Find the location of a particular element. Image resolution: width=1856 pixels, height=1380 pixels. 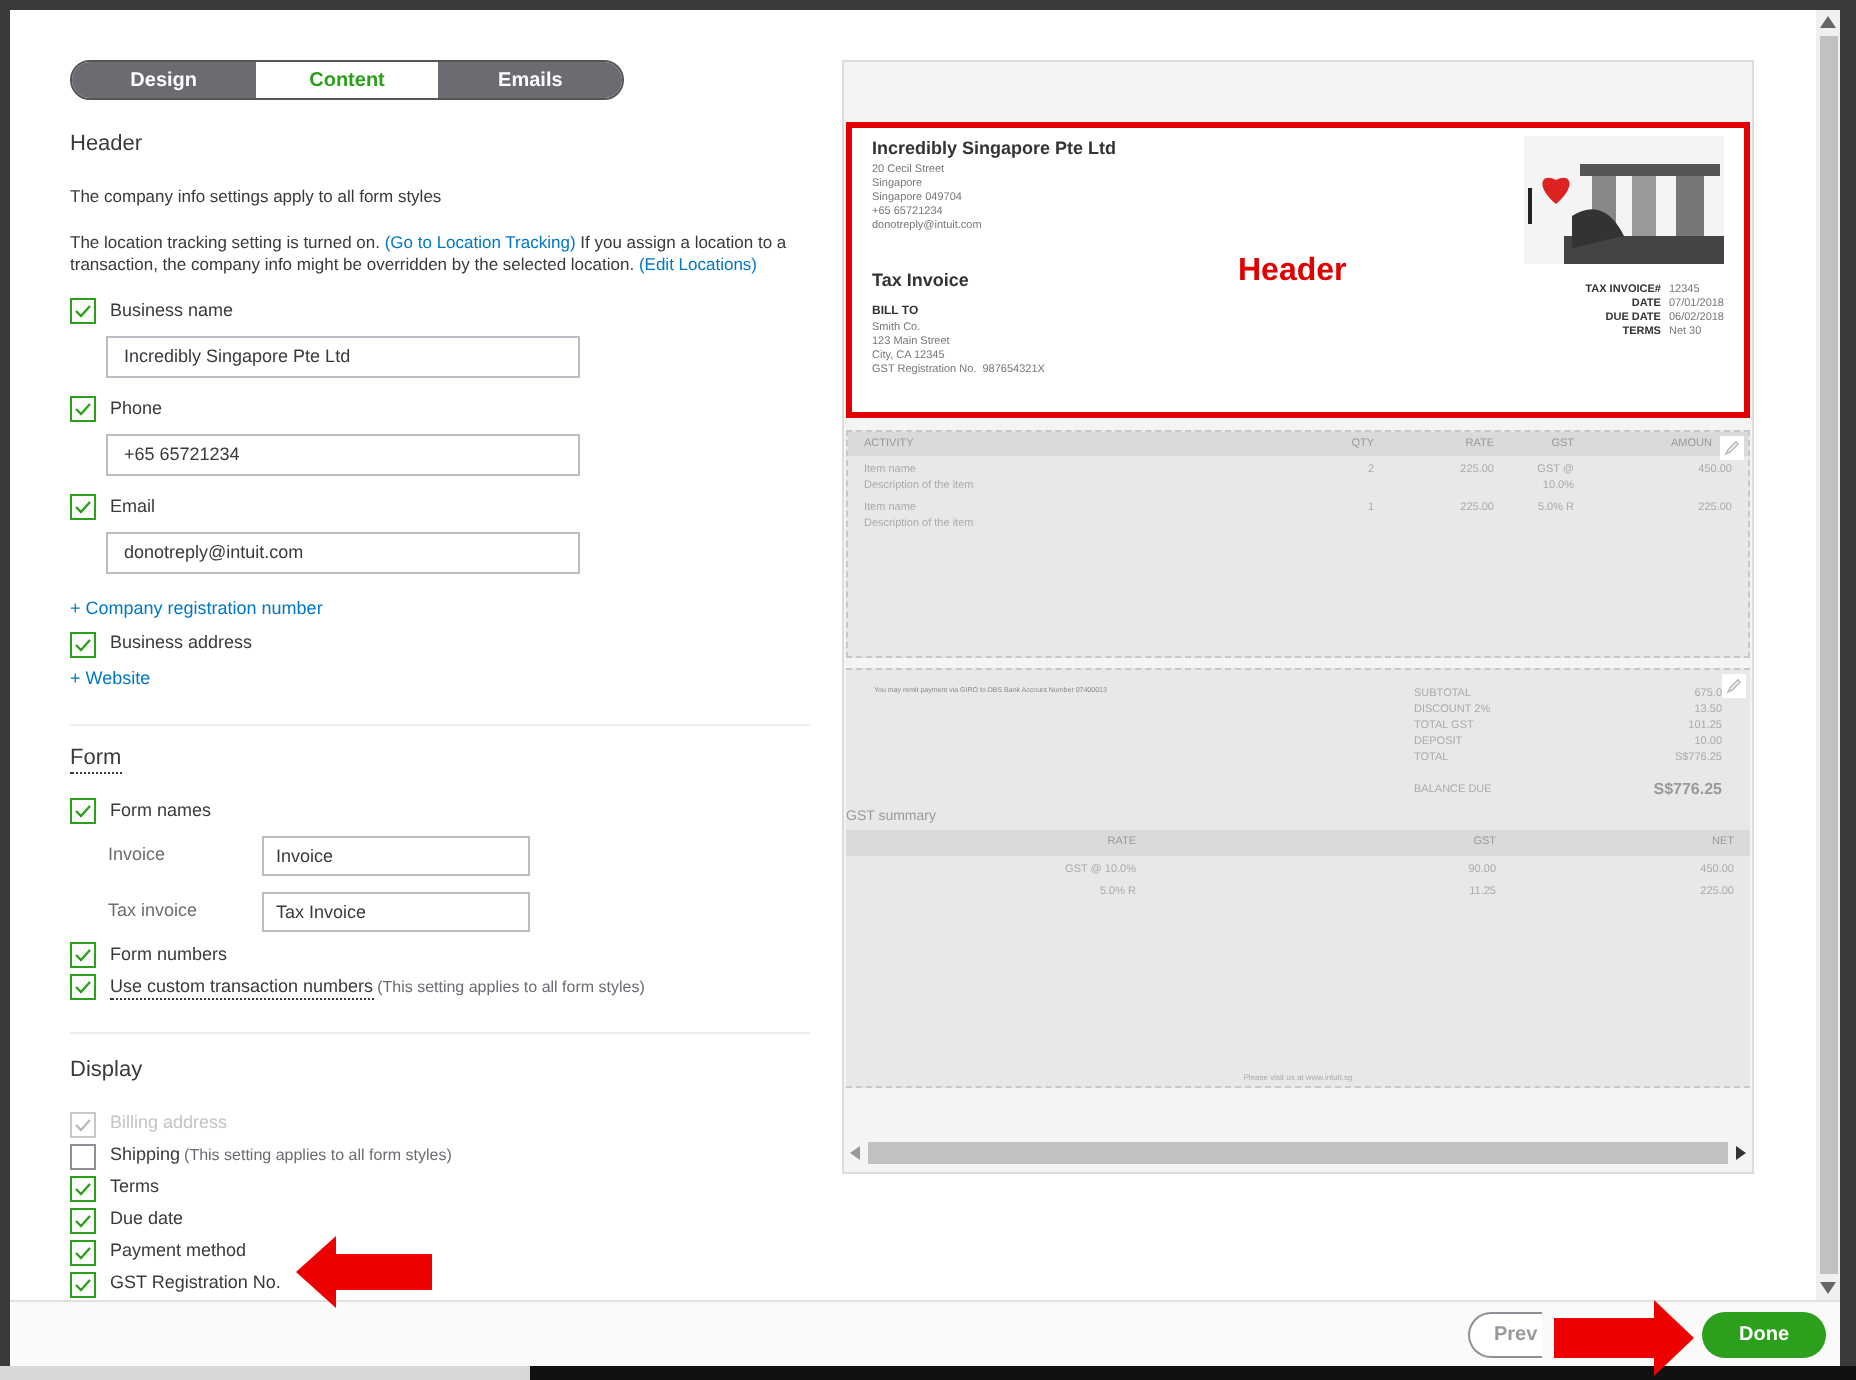

add-link: + Company registration number is located at coordinates (196, 608).